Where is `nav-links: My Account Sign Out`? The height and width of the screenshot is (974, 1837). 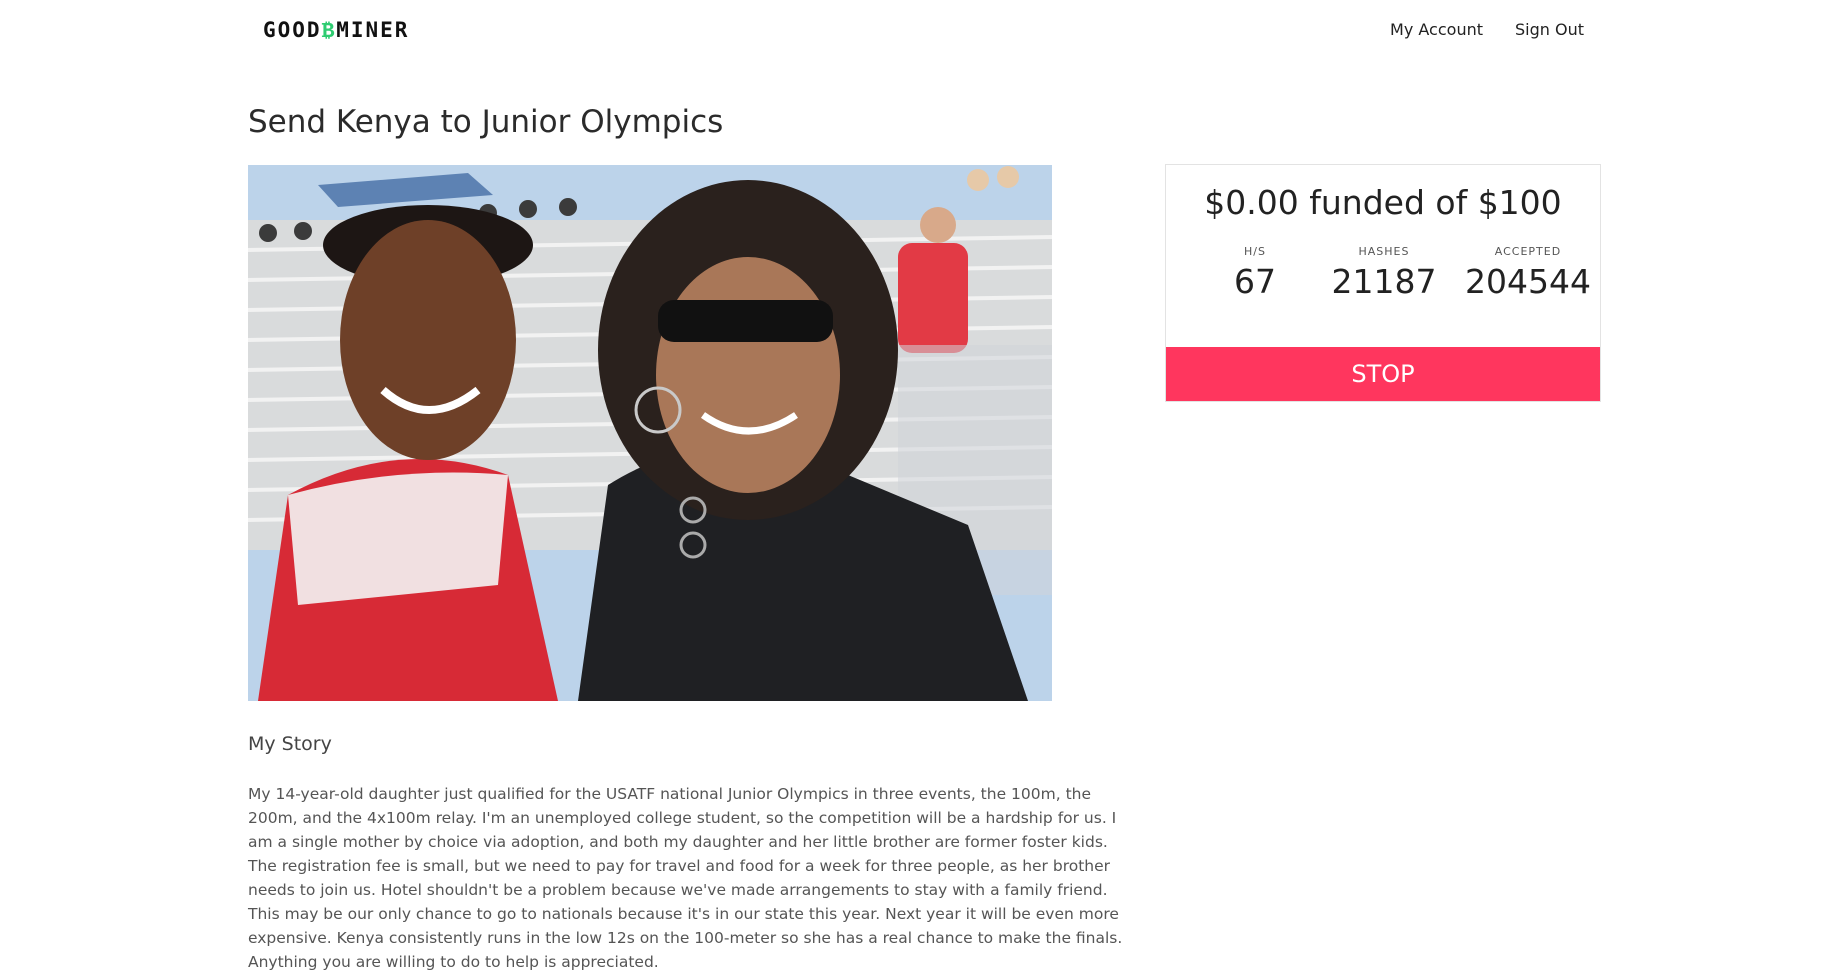 nav-links: My Account Sign Out is located at coordinates (1487, 29).